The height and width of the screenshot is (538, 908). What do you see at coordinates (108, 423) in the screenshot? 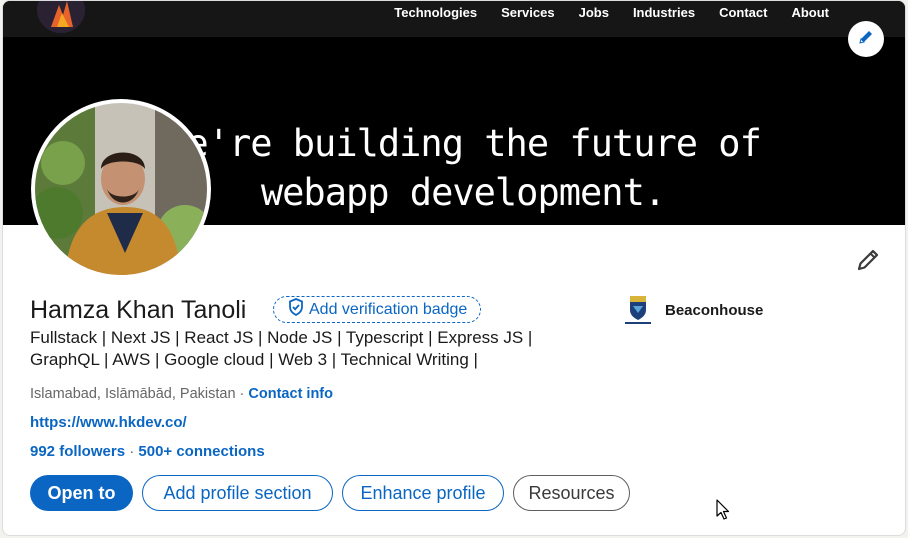
I see `website-link: https://www.hkdev.co/` at bounding box center [108, 423].